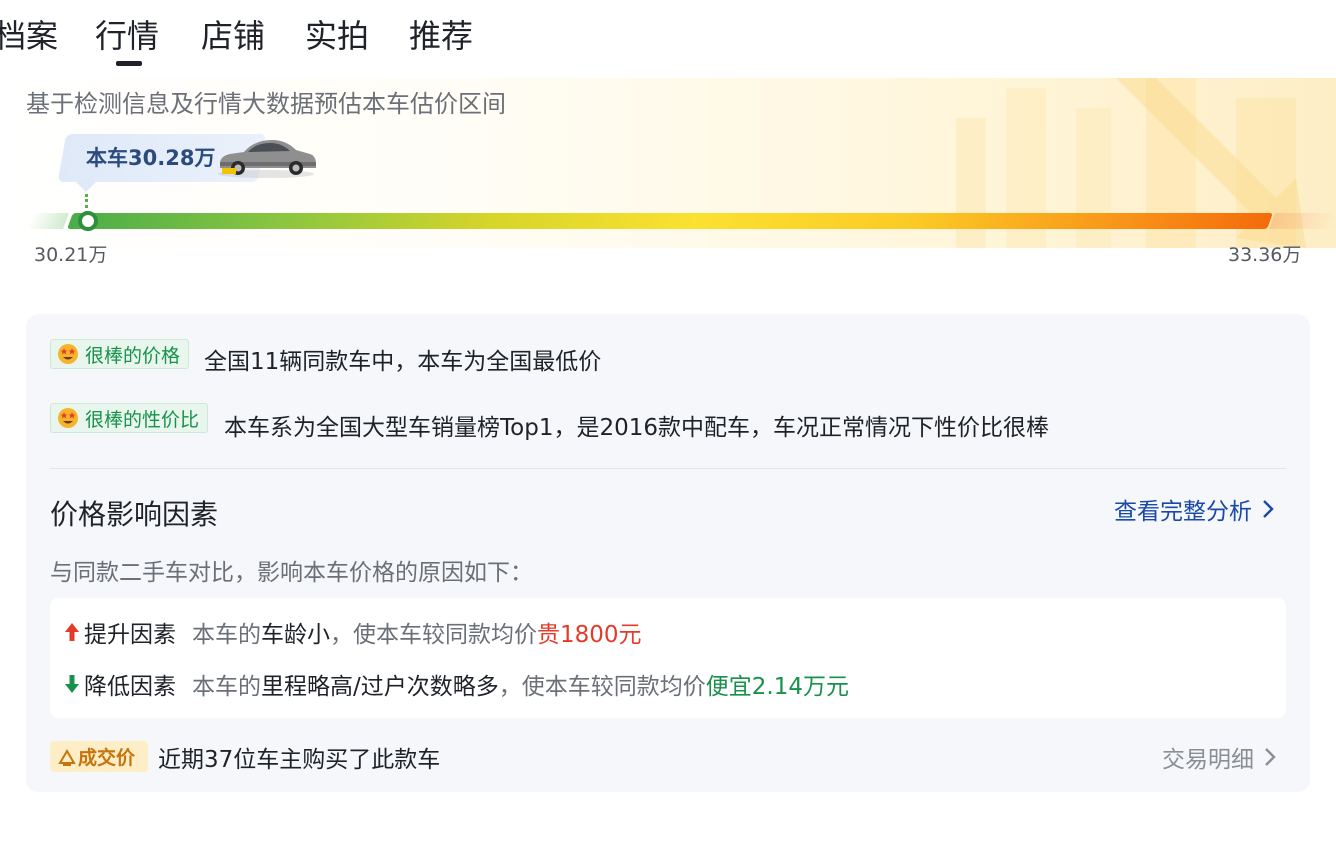 The width and height of the screenshot is (1336, 842). What do you see at coordinates (29, 36) in the screenshot?
I see `tab-archive: 档案` at bounding box center [29, 36].